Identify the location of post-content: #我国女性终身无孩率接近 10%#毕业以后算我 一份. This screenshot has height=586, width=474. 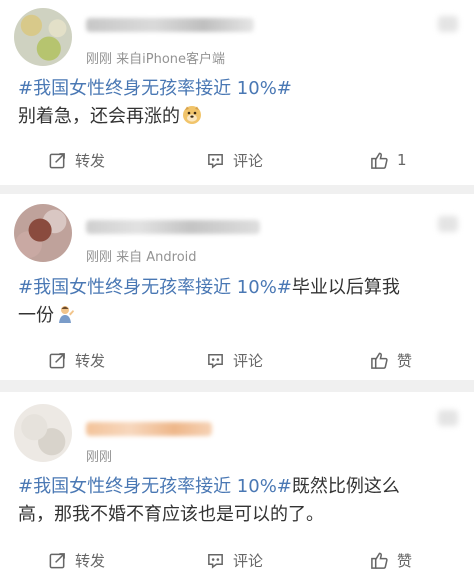
(238, 302).